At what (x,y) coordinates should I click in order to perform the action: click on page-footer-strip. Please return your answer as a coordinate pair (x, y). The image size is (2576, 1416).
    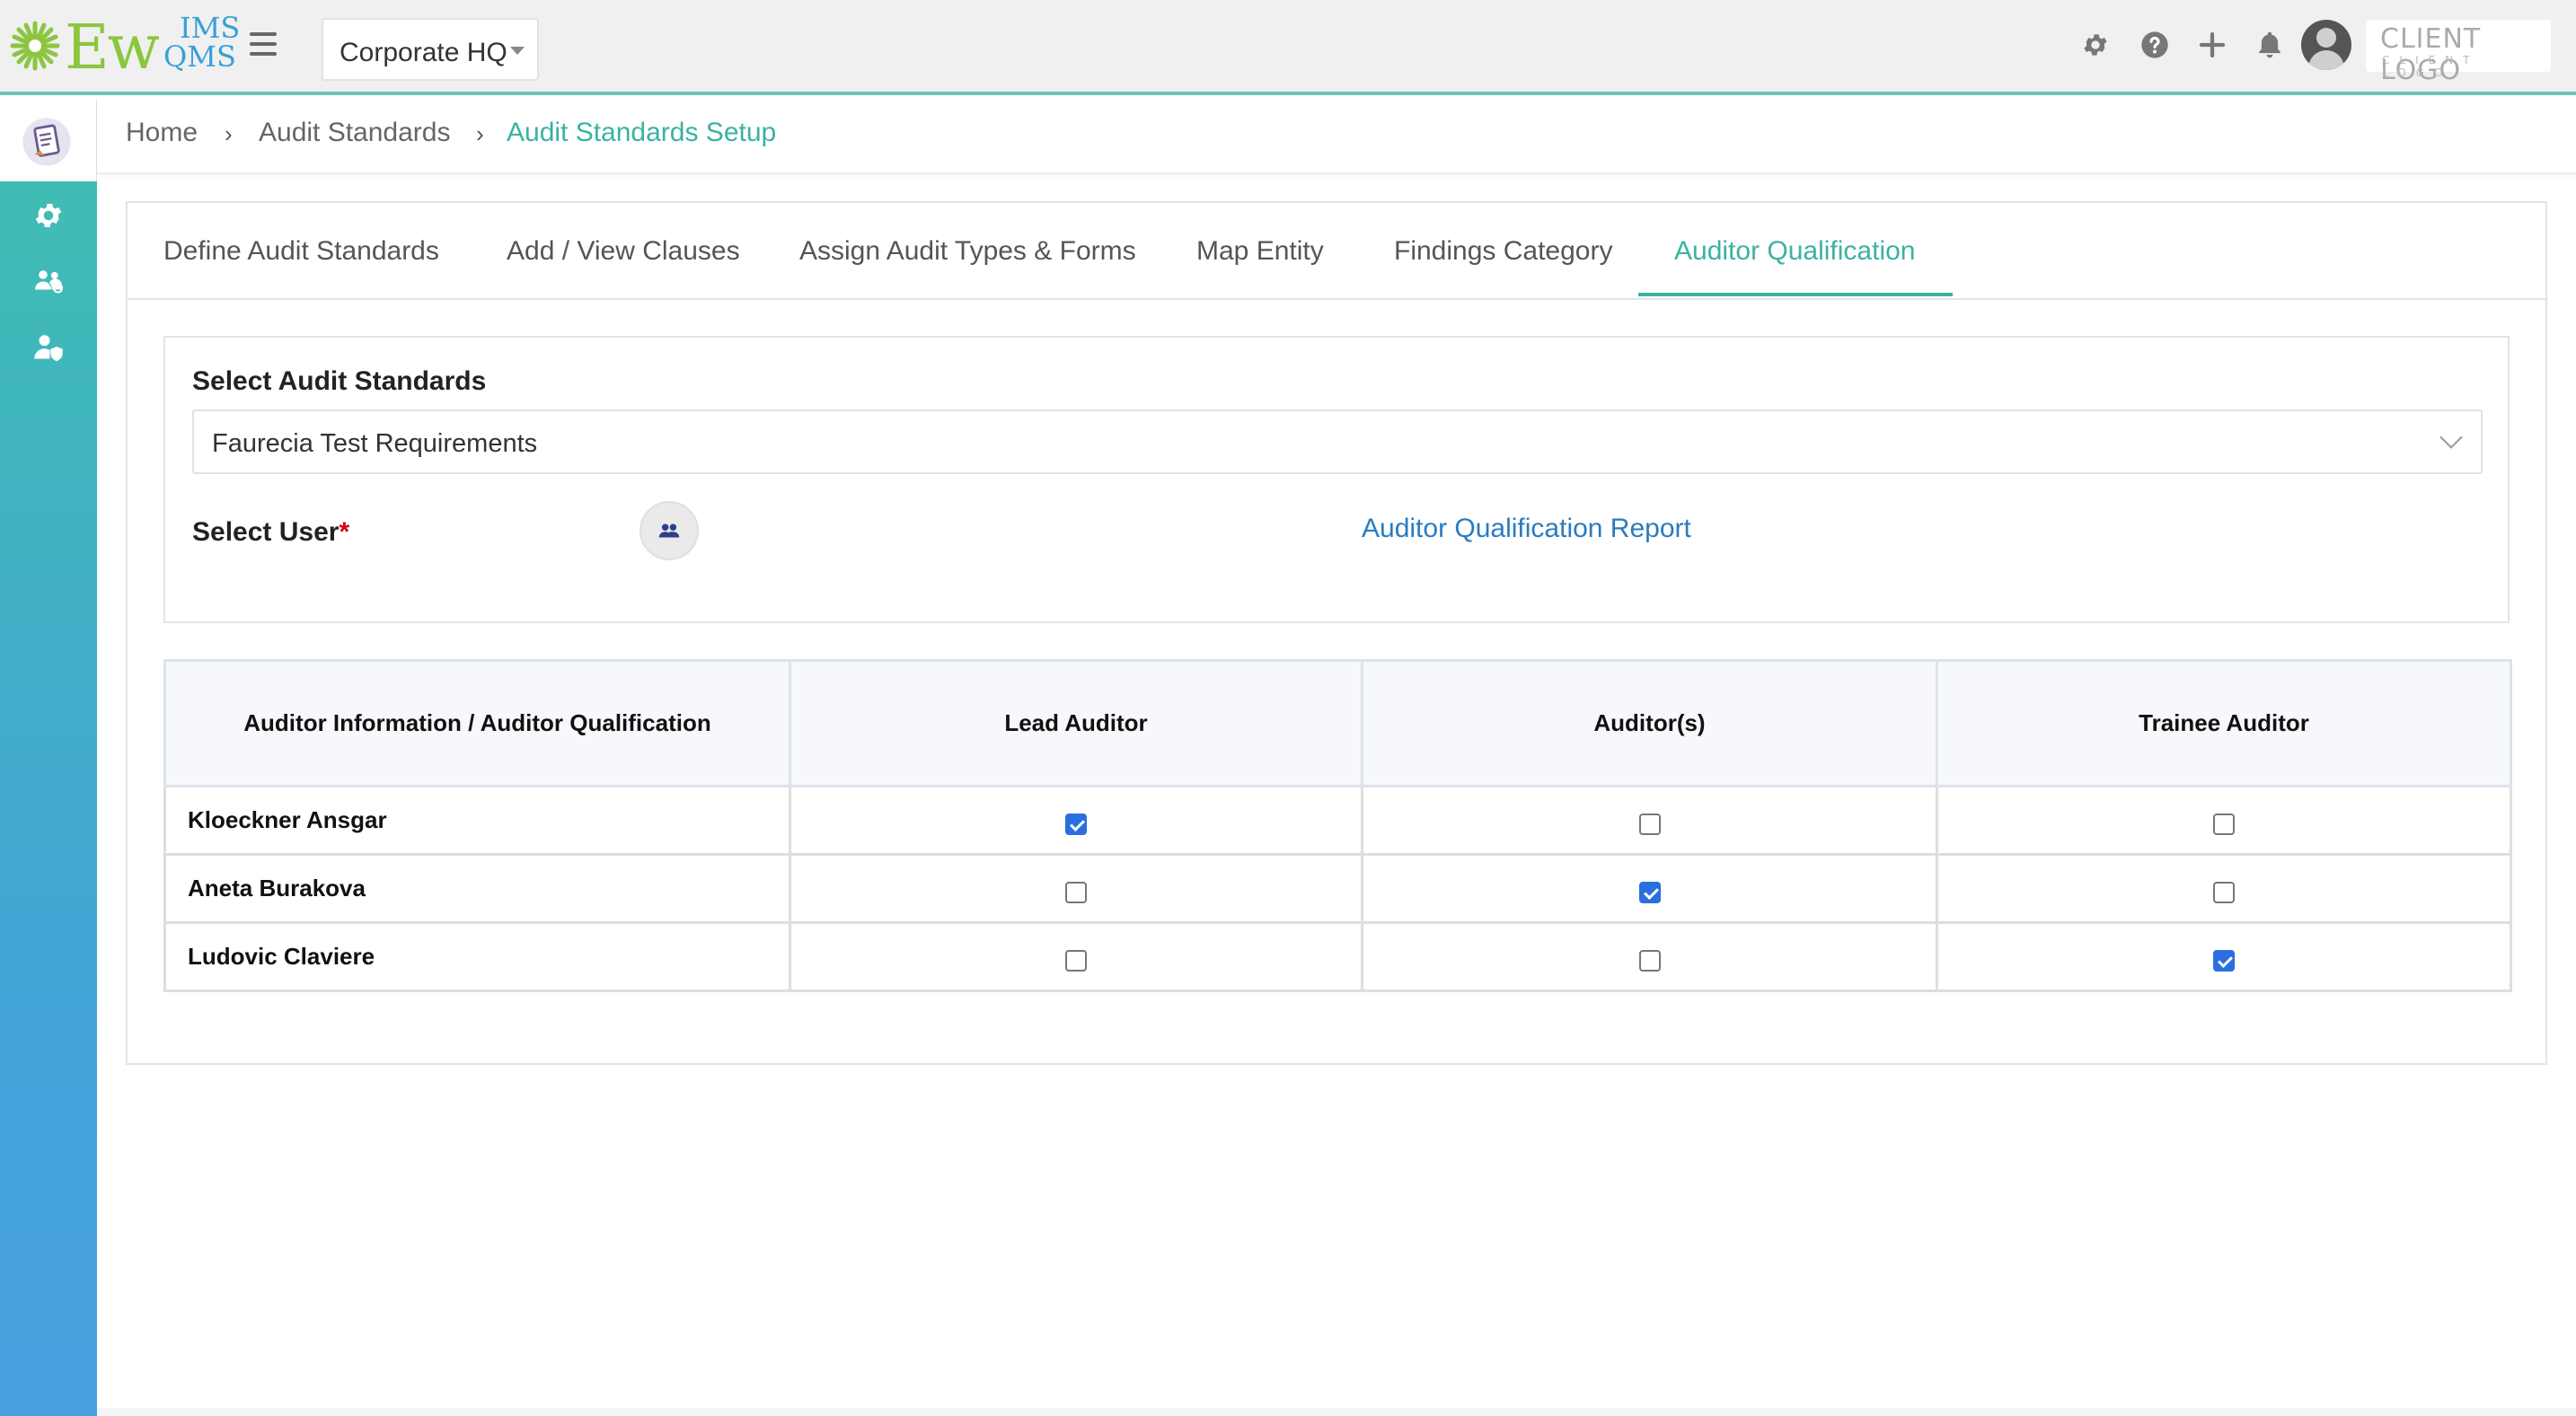
    Looking at the image, I should click on (1336, 1412).